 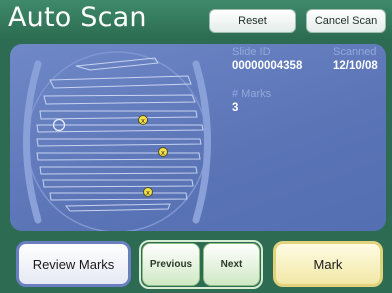 What do you see at coordinates (251, 52) in the screenshot?
I see `slide-id-label: Slide ID` at bounding box center [251, 52].